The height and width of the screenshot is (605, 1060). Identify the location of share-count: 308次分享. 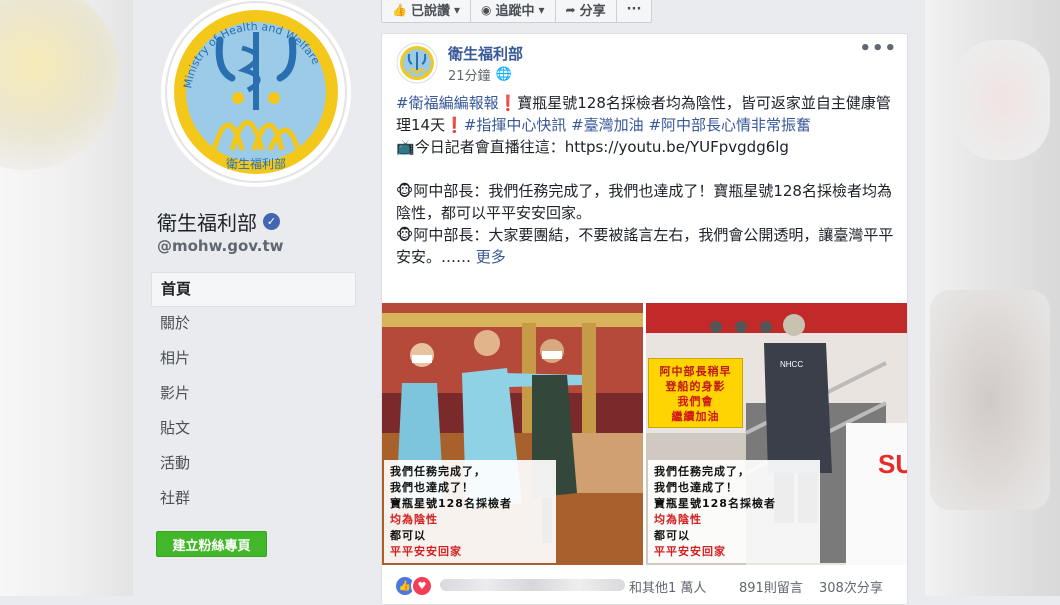
(851, 586).